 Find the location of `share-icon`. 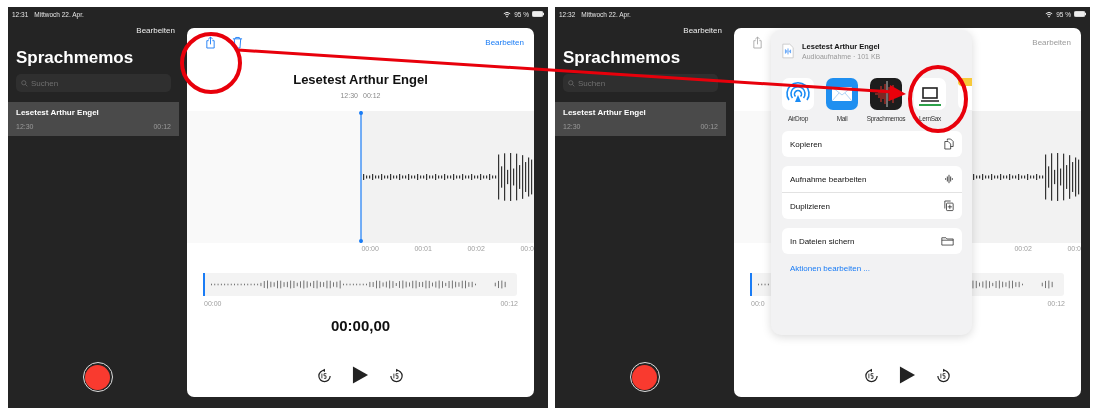

share-icon is located at coordinates (210, 42).